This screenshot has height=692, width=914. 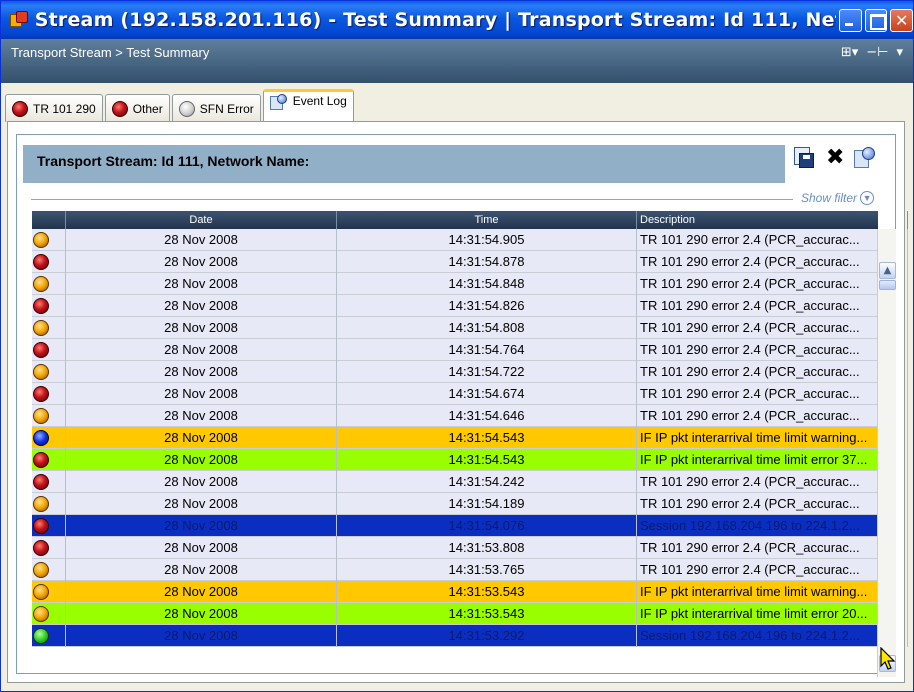 What do you see at coordinates (487, 393) in the screenshot?
I see `time-cell: 14:31:54.674` at bounding box center [487, 393].